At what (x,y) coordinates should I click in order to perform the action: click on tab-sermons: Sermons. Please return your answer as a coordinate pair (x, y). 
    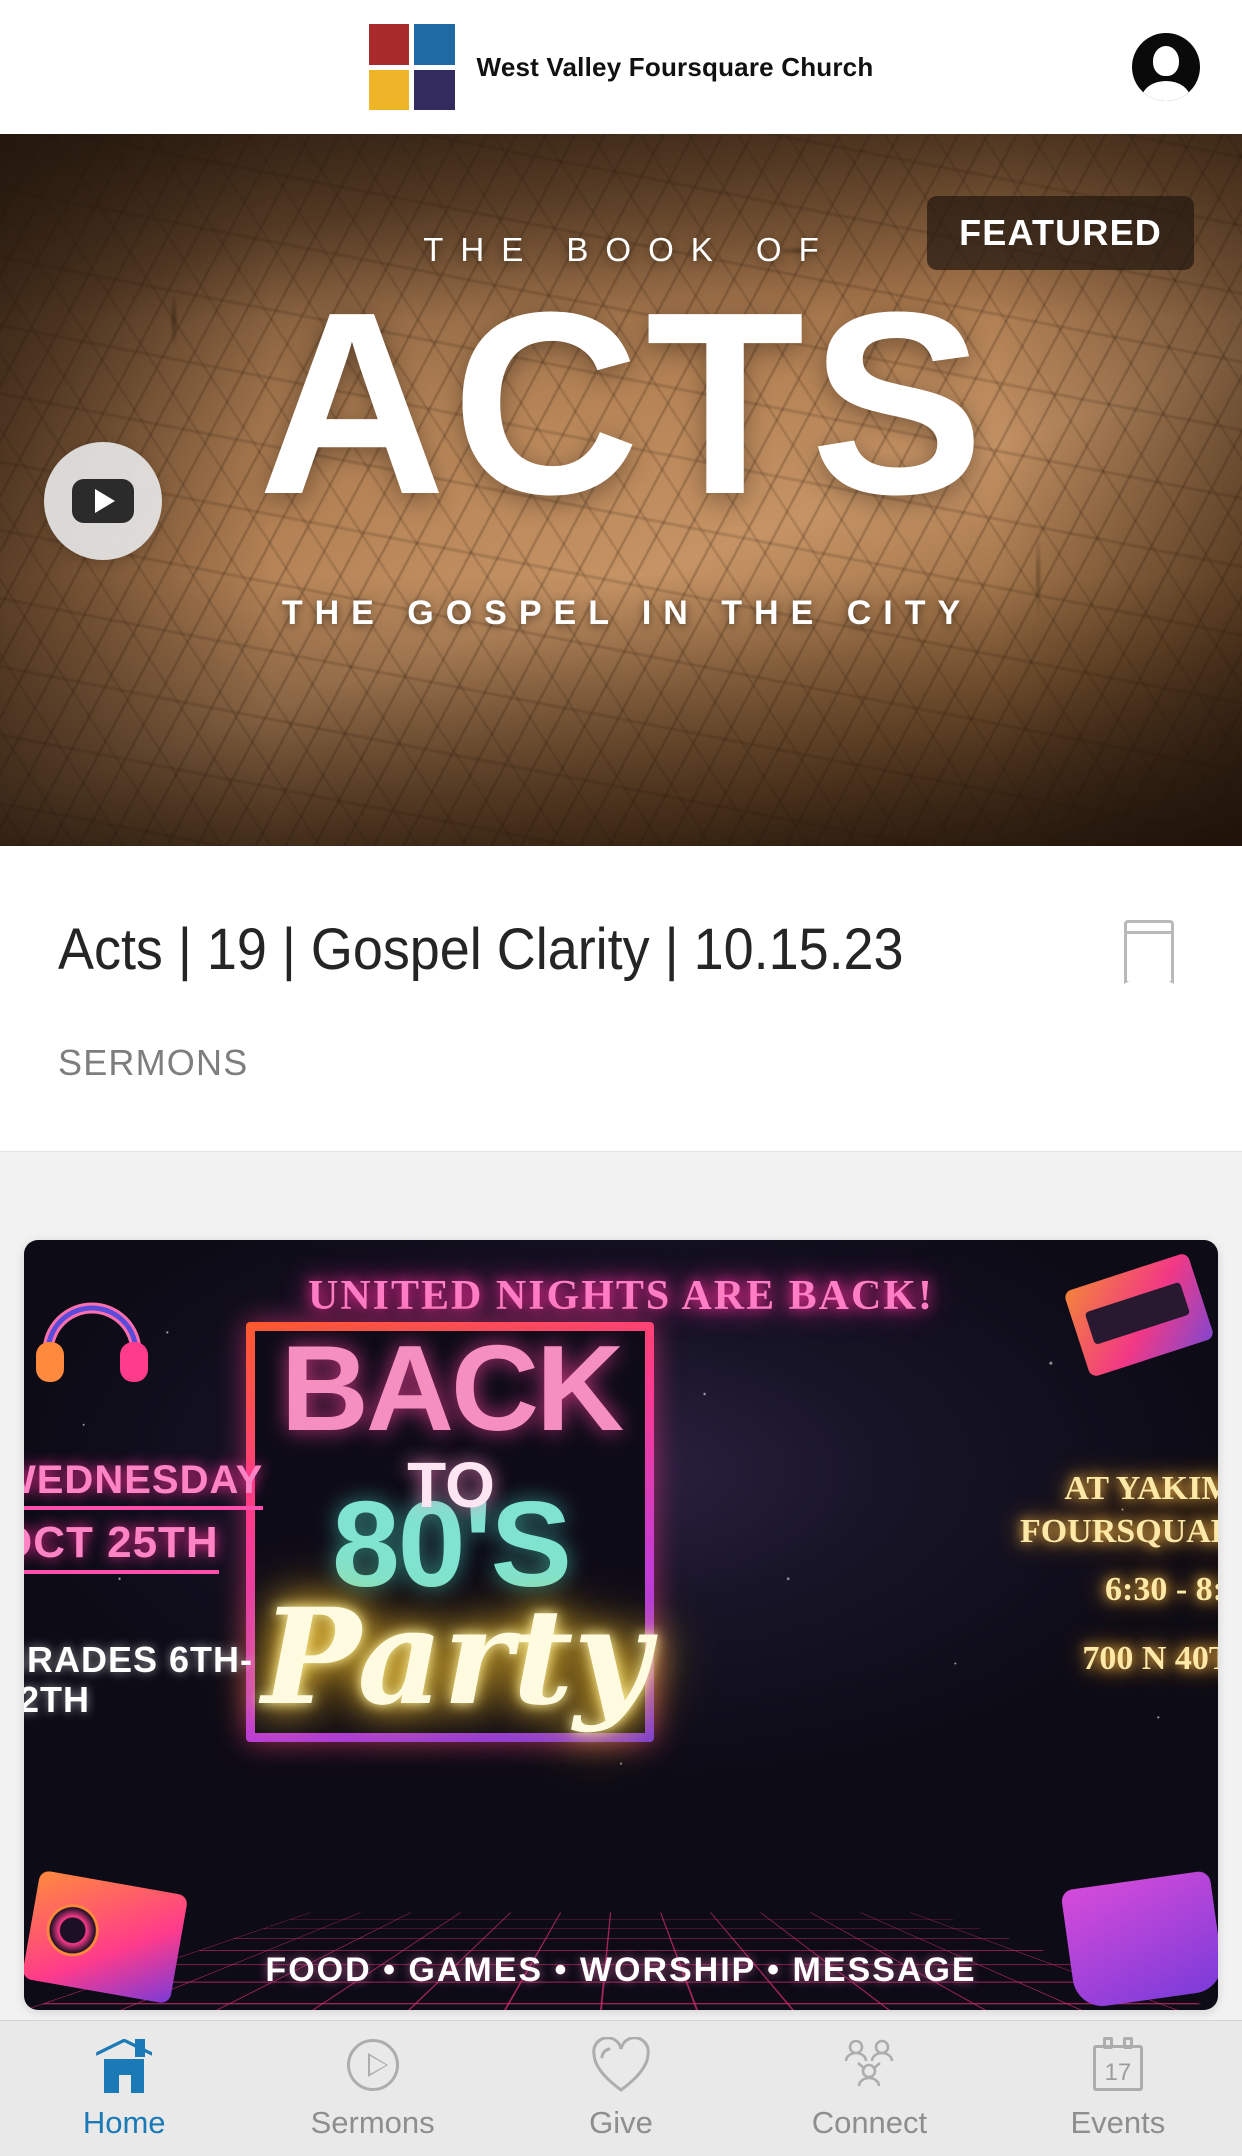
    Looking at the image, I should click on (372, 2088).